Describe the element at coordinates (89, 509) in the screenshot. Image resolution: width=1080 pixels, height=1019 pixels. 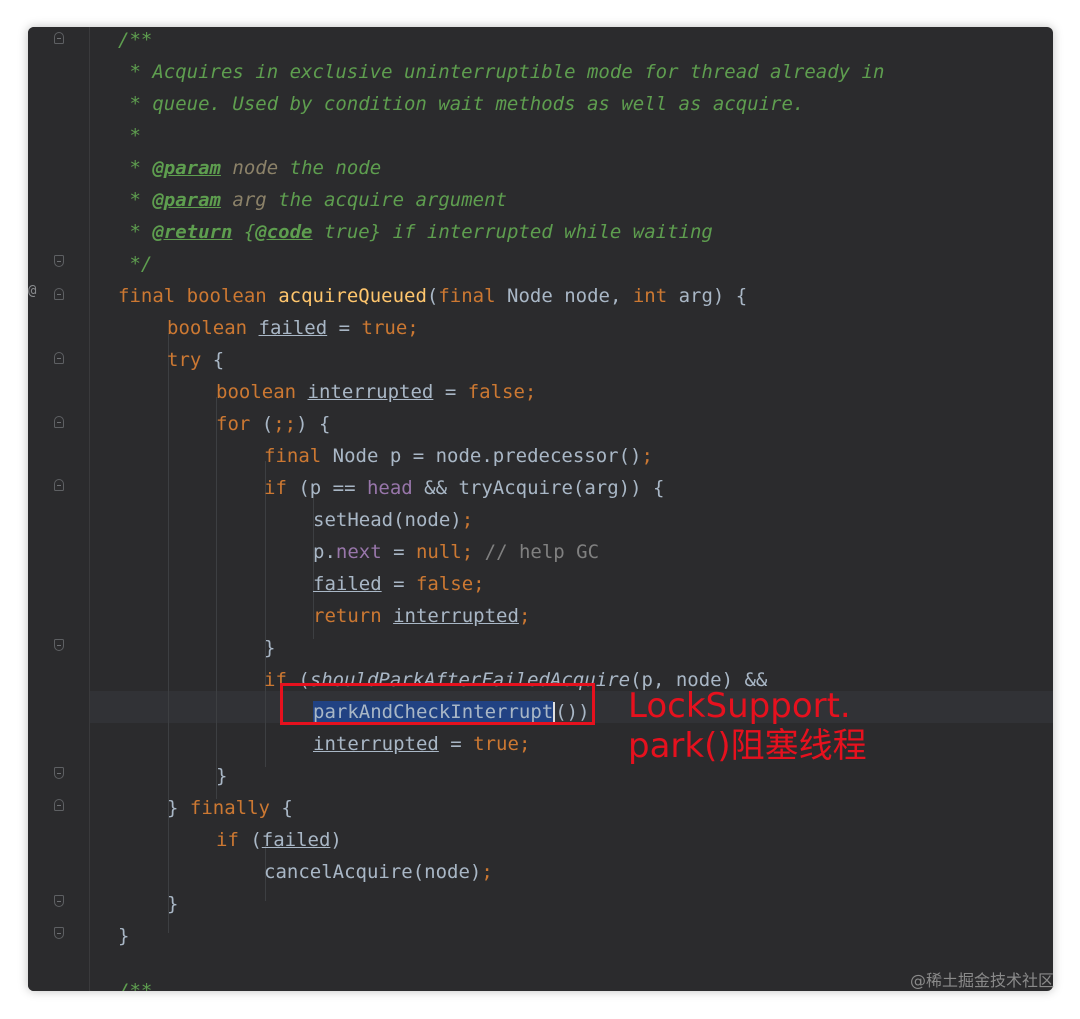
I see `gutter-divider` at that location.